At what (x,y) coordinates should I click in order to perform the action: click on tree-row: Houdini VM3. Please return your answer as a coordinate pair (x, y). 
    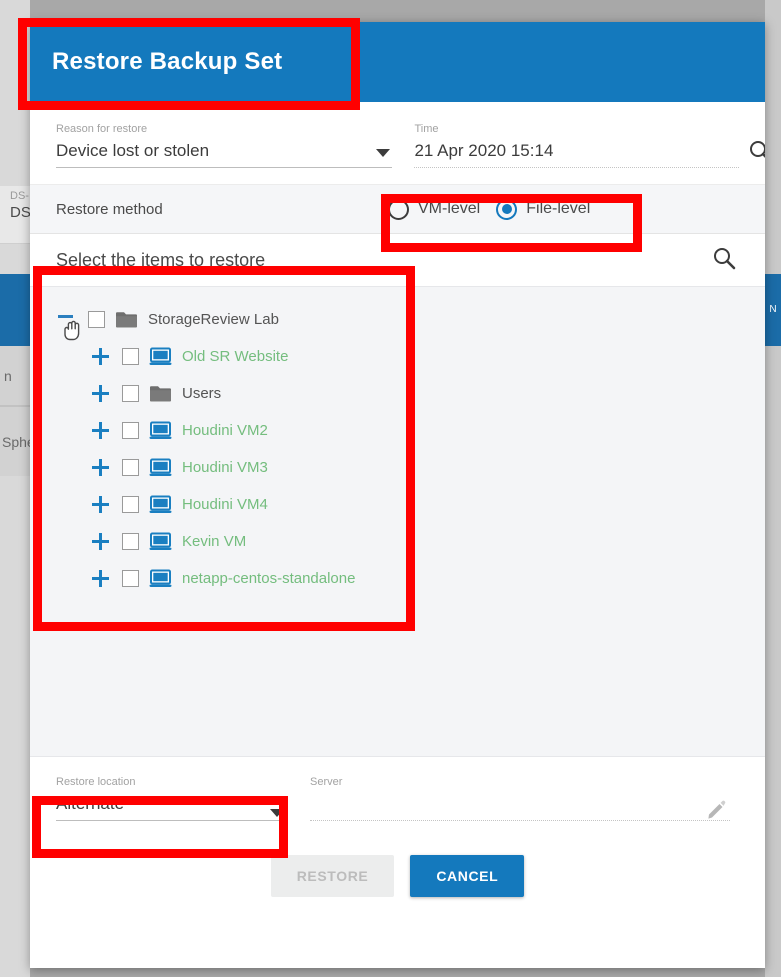
    Looking at the image, I should click on (397, 467).